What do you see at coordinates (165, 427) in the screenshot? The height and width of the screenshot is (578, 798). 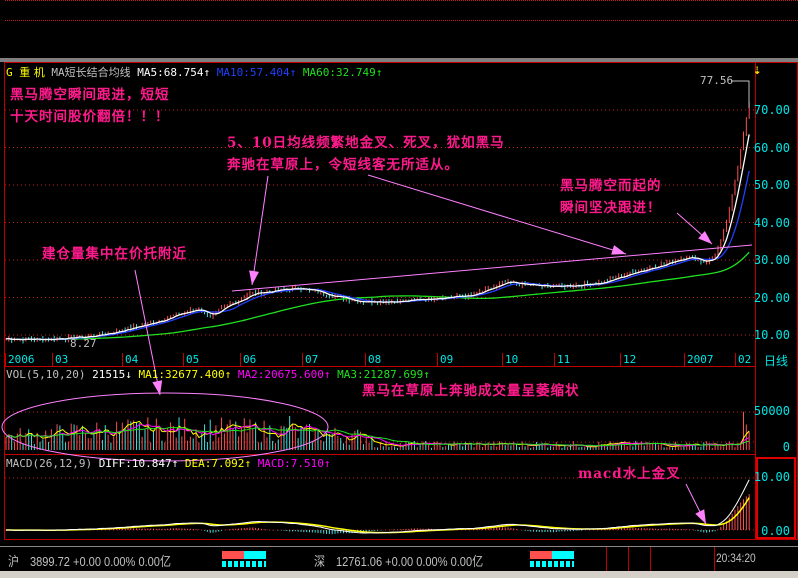 I see `volume-ellipse` at bounding box center [165, 427].